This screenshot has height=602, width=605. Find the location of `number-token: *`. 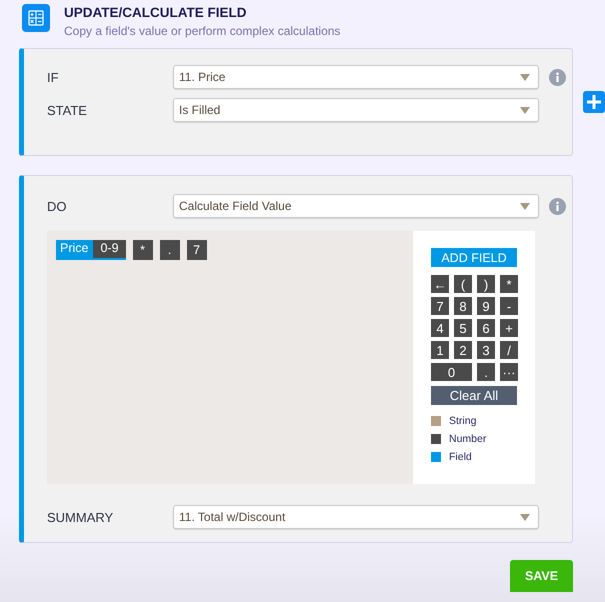

number-token: * is located at coordinates (142, 250).